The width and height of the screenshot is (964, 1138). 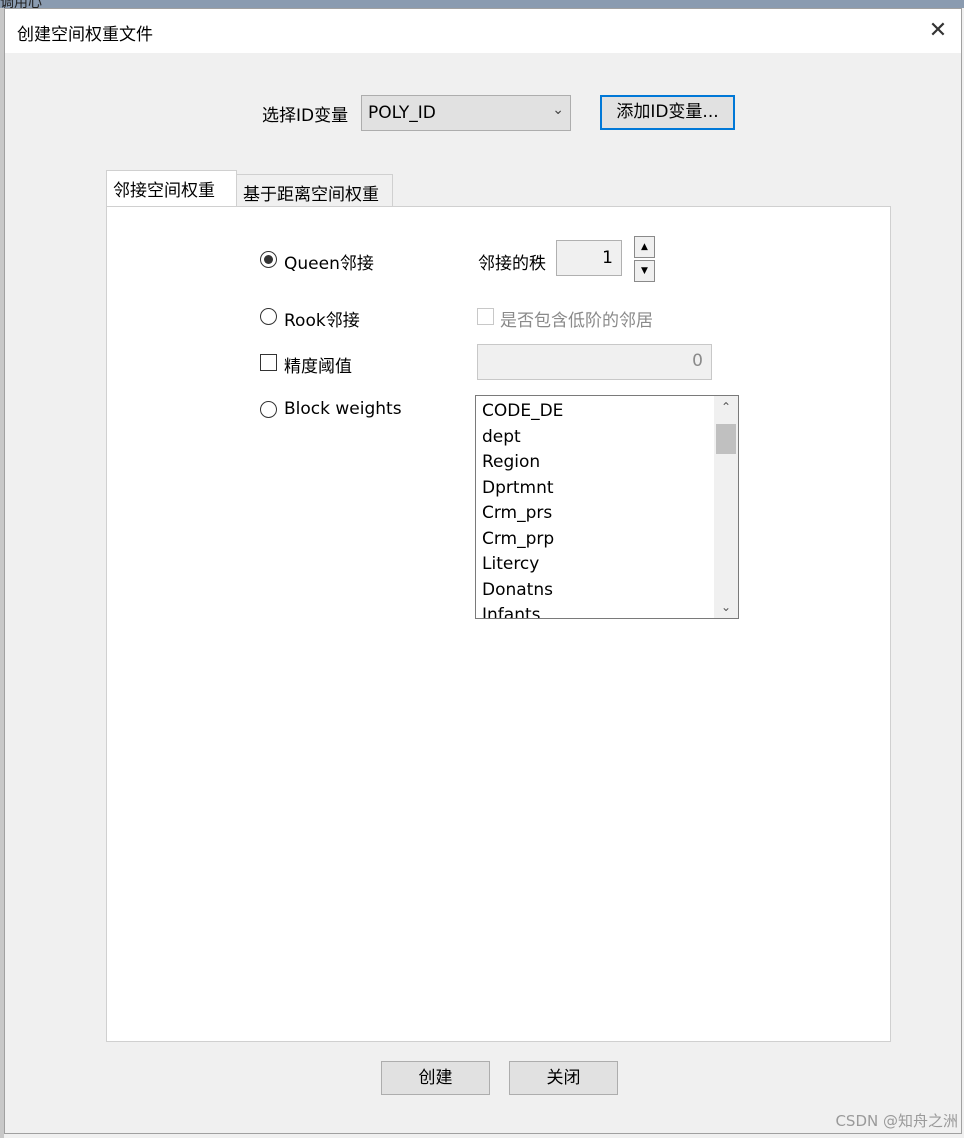 I want to click on rook-label: Rook邻接, so click(x=322, y=318).